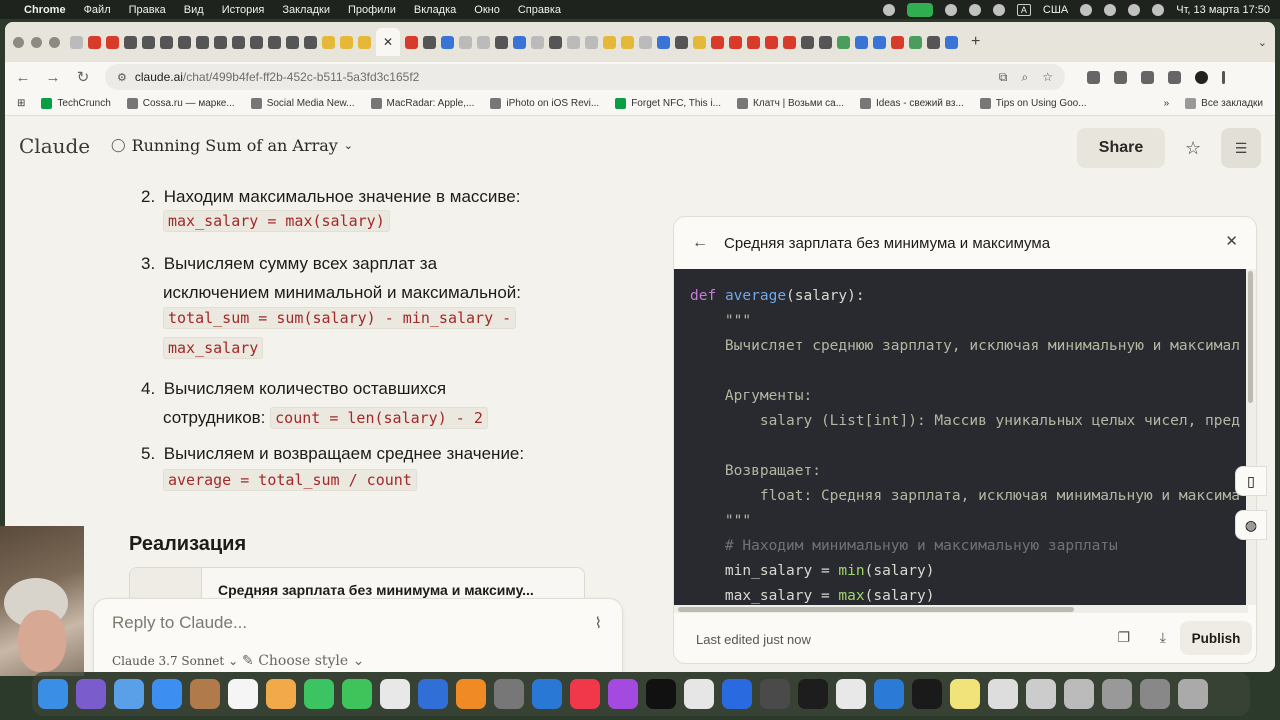 The width and height of the screenshot is (1280, 720). Describe the element at coordinates (775, 694) in the screenshot. I see `iphone-mirroring-icon` at that location.